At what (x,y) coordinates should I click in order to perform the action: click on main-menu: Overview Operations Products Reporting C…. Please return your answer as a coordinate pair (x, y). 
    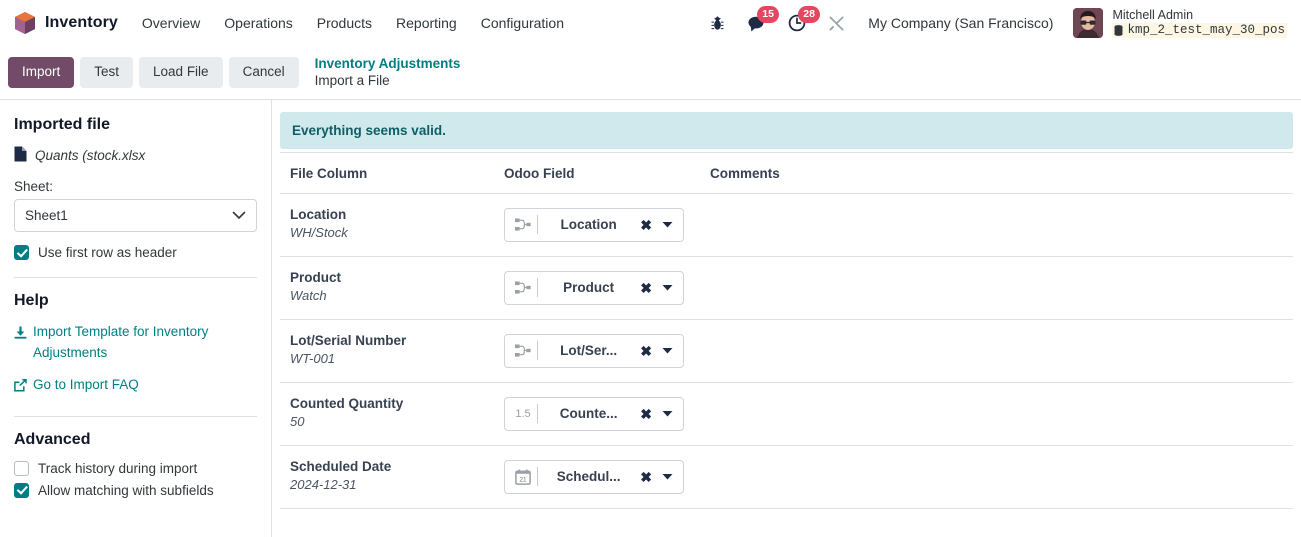
    Looking at the image, I should click on (353, 23).